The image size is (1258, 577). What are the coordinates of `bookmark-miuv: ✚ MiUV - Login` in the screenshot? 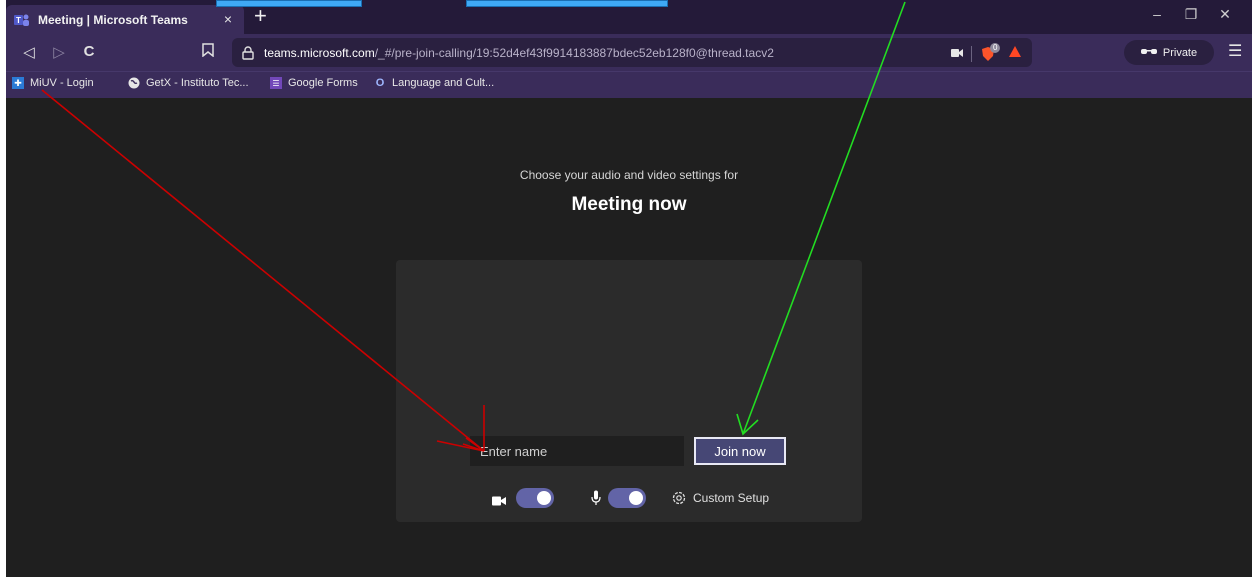 It's located at (53, 83).